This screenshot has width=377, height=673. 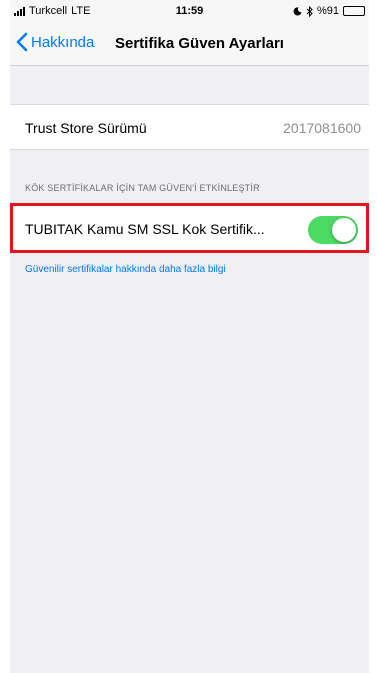 I want to click on trust-store-value: 2017081600, so click(x=322, y=128).